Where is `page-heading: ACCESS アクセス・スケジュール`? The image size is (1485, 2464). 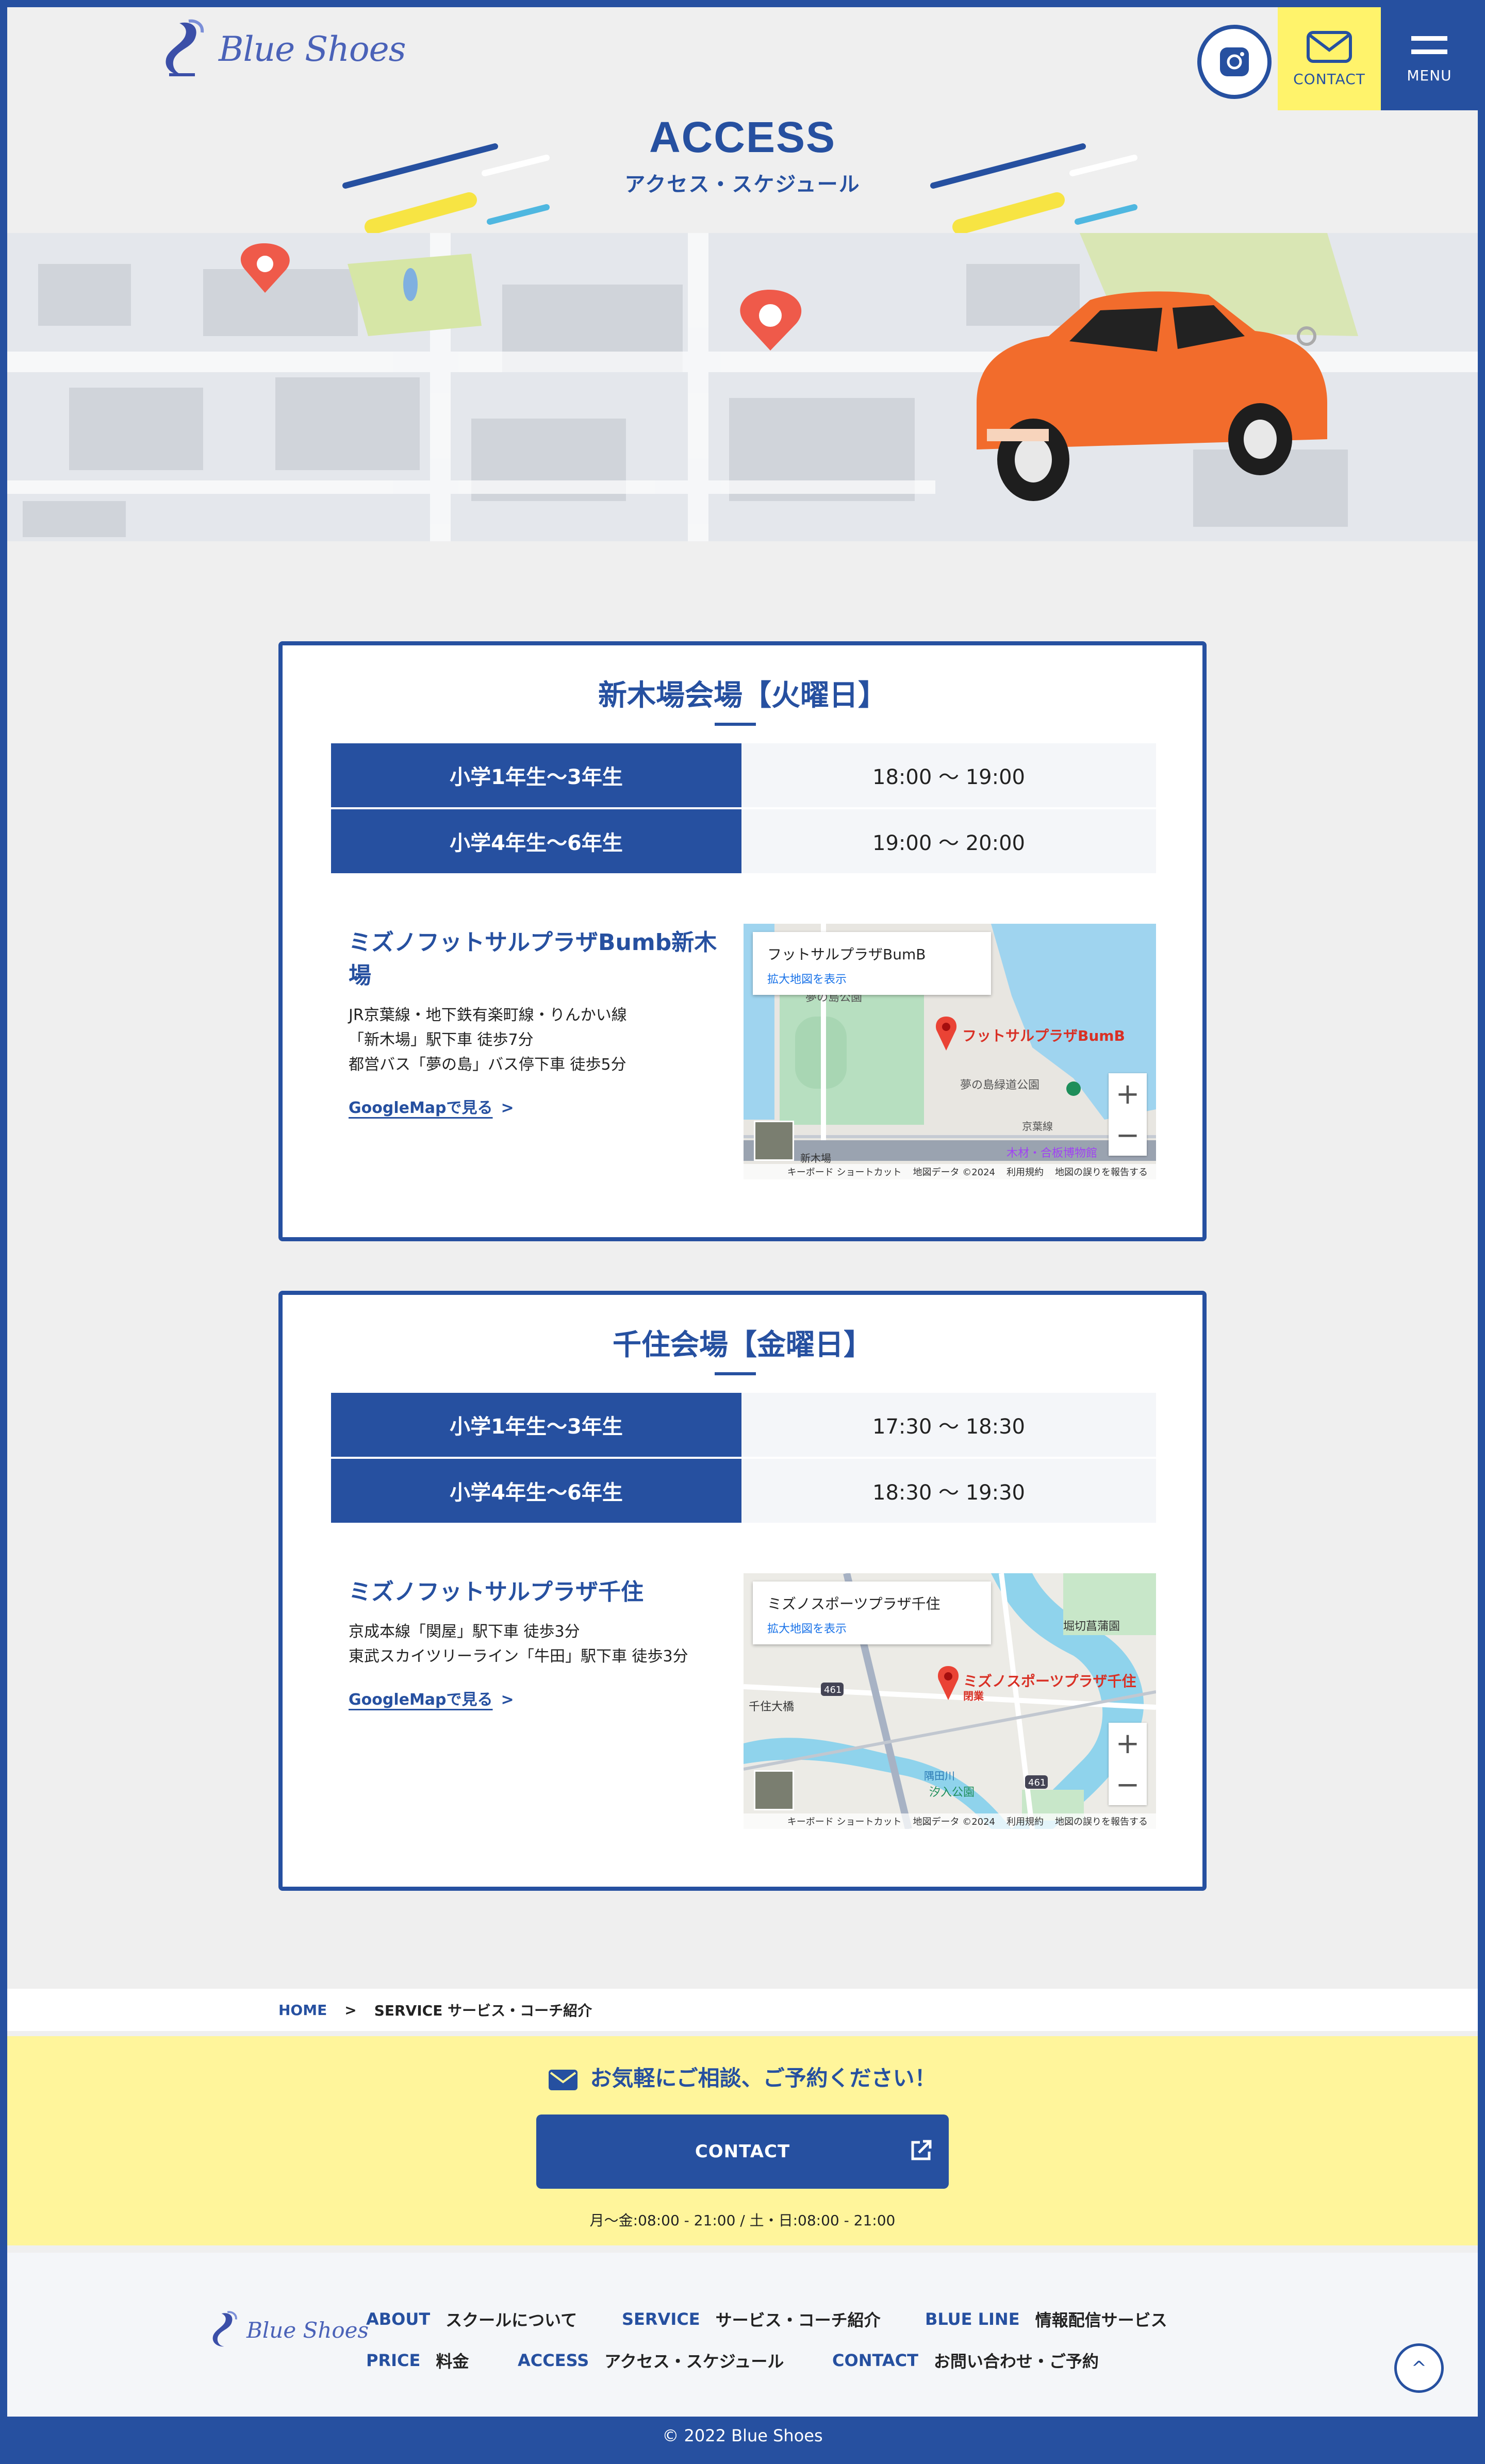 page-heading: ACCESS アクセス・スケジュール is located at coordinates (742, 154).